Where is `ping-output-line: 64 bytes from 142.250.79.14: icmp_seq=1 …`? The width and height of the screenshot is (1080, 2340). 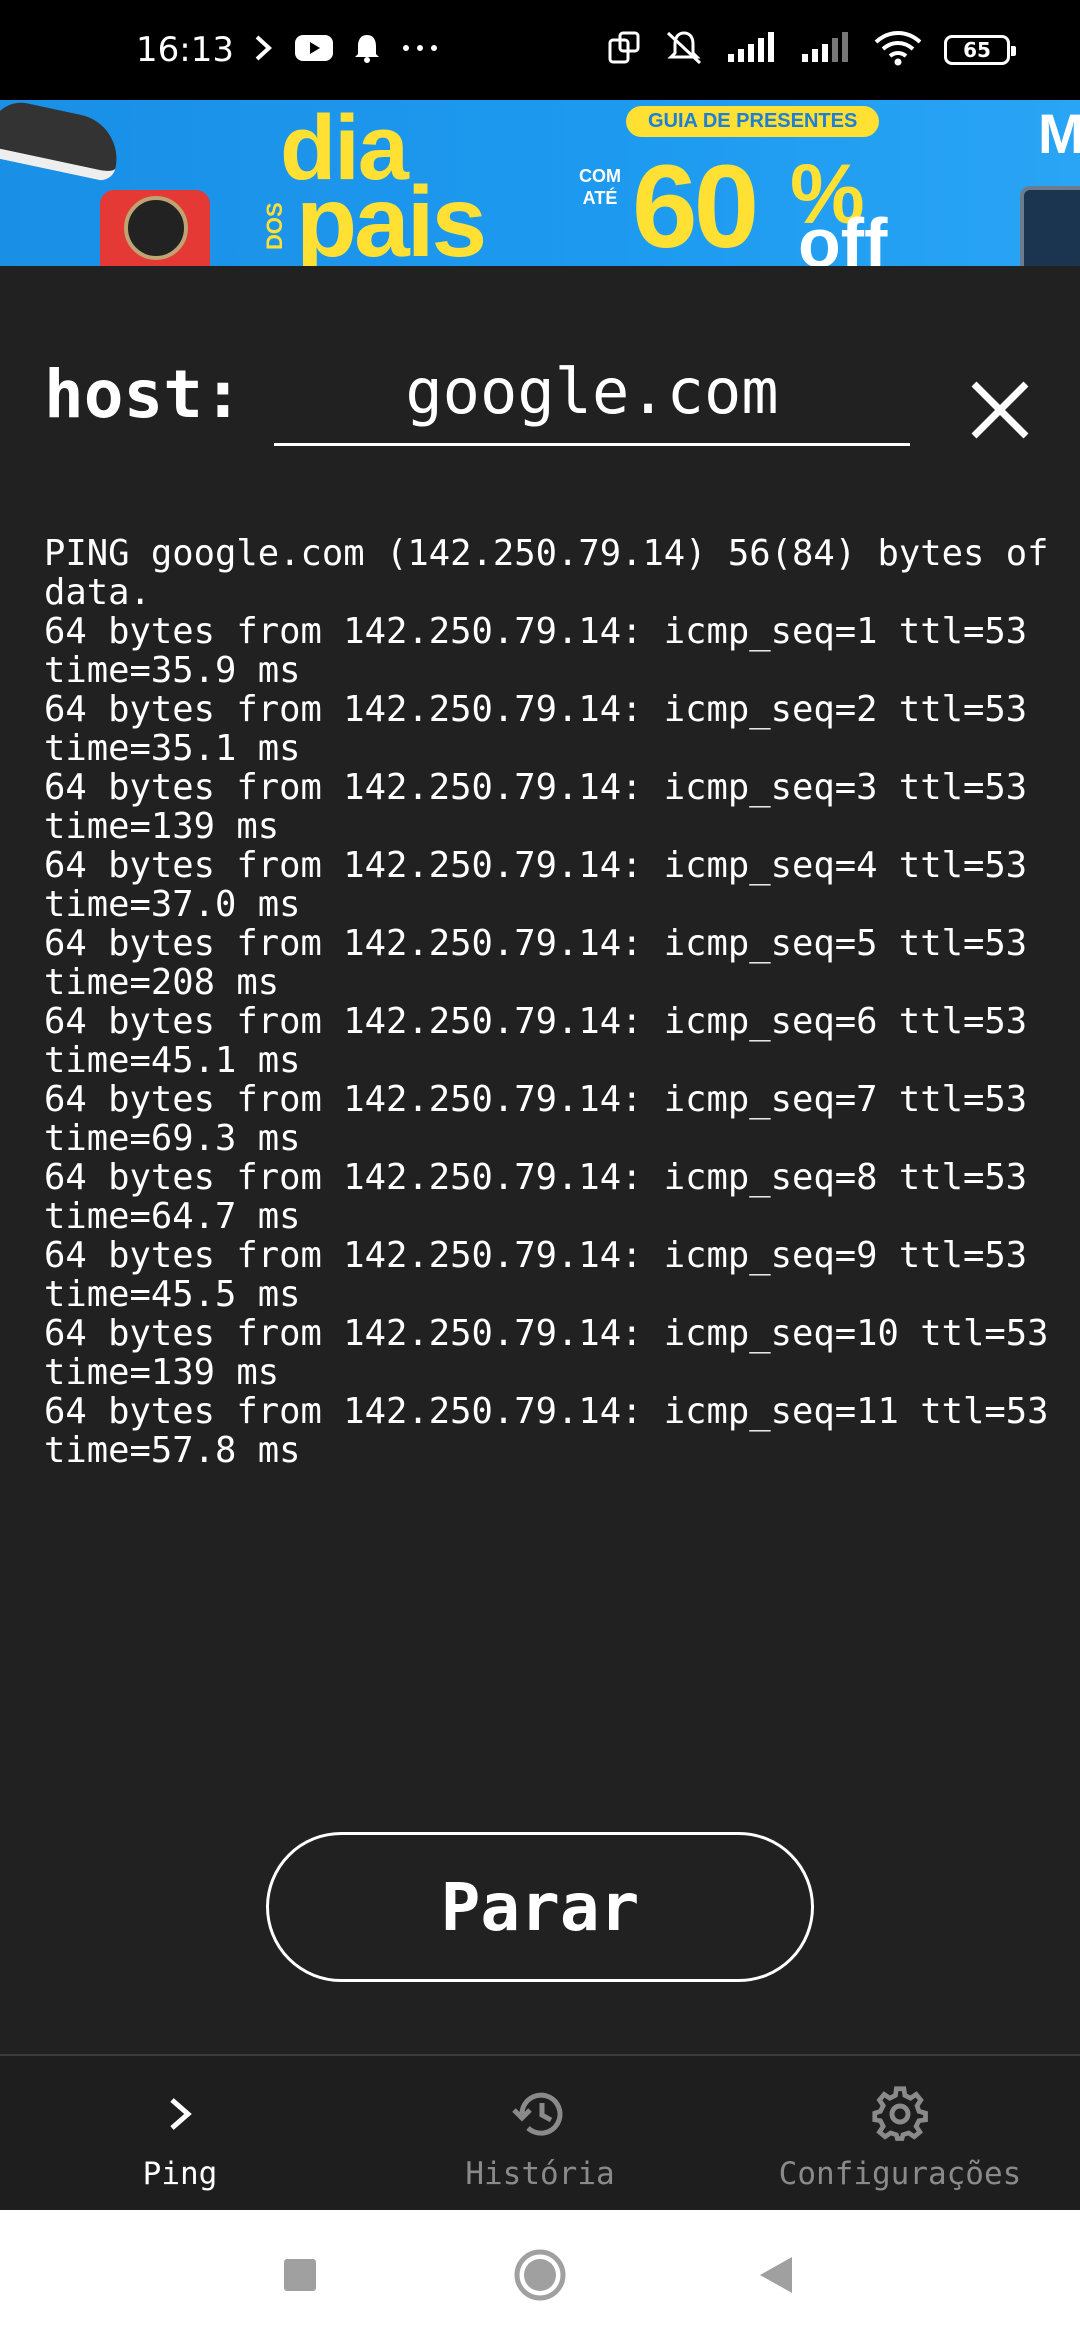
ping-output-line: 64 bytes from 142.250.79.14: icmp_seq=1 … is located at coordinates (546, 651).